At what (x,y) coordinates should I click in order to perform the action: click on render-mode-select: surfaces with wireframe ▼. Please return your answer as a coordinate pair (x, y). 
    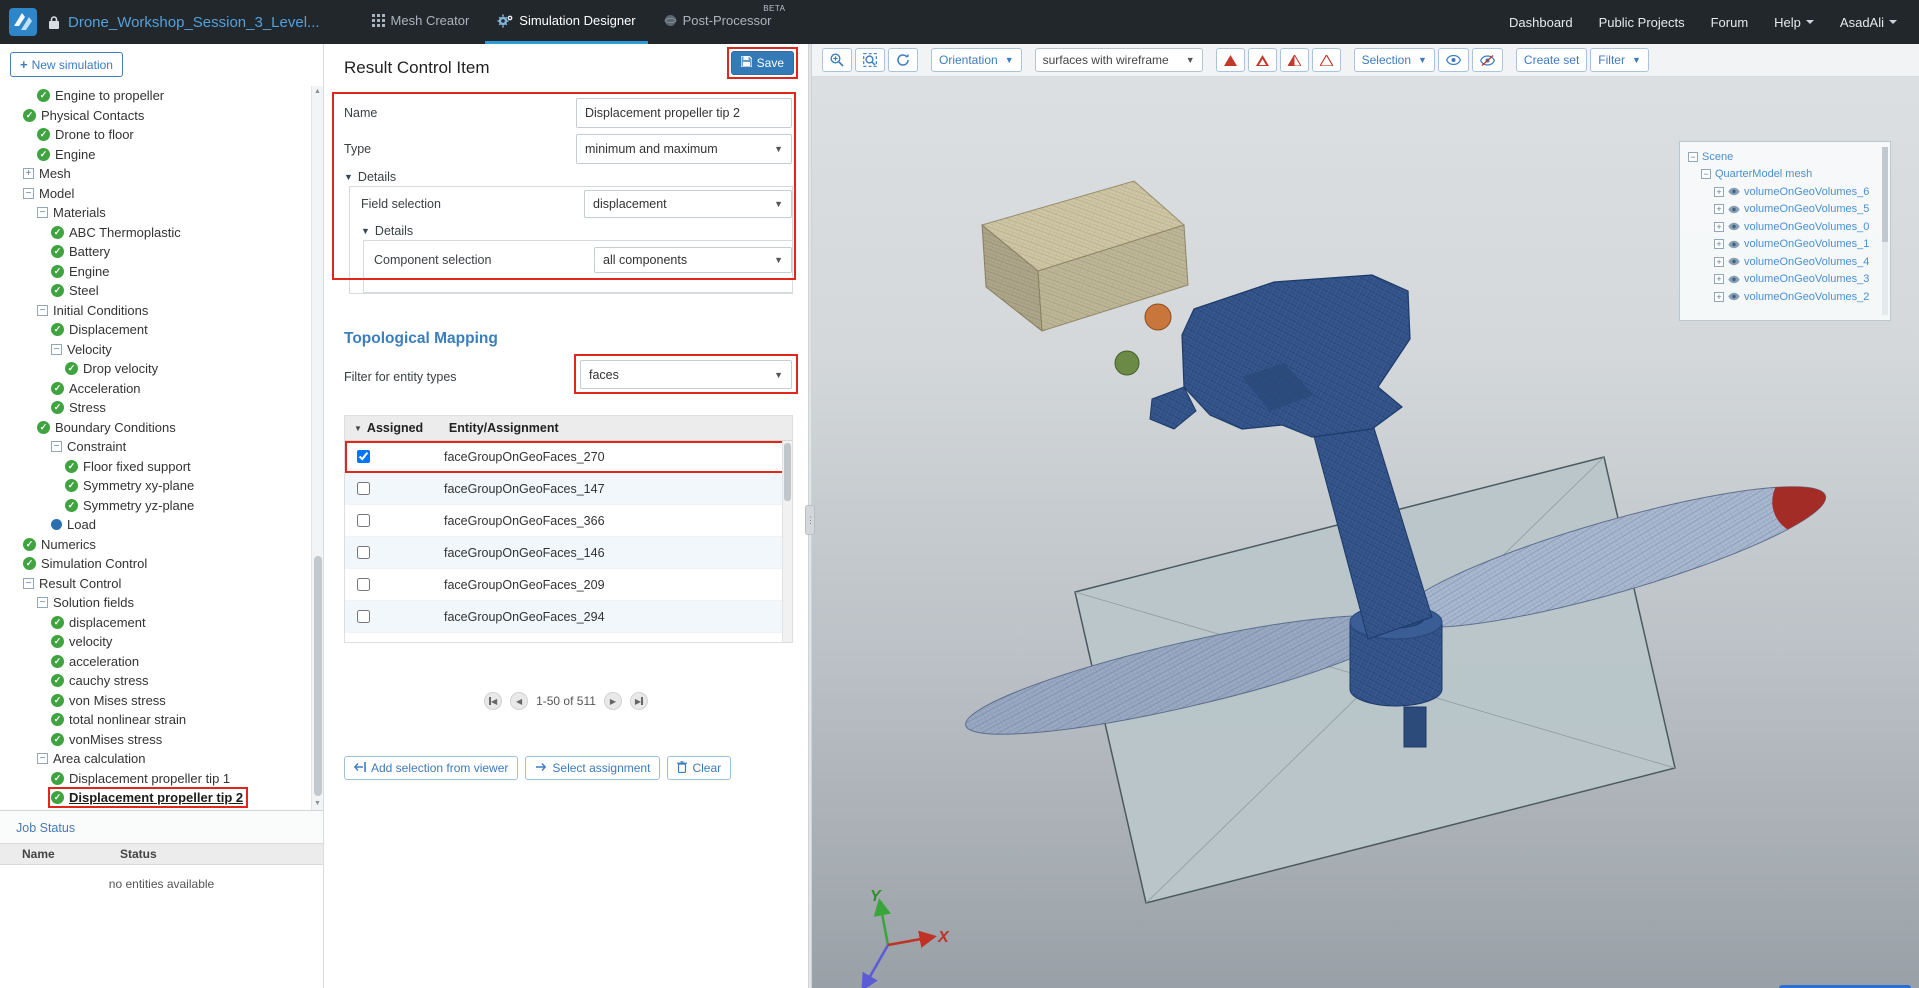
    Looking at the image, I should click on (1118, 60).